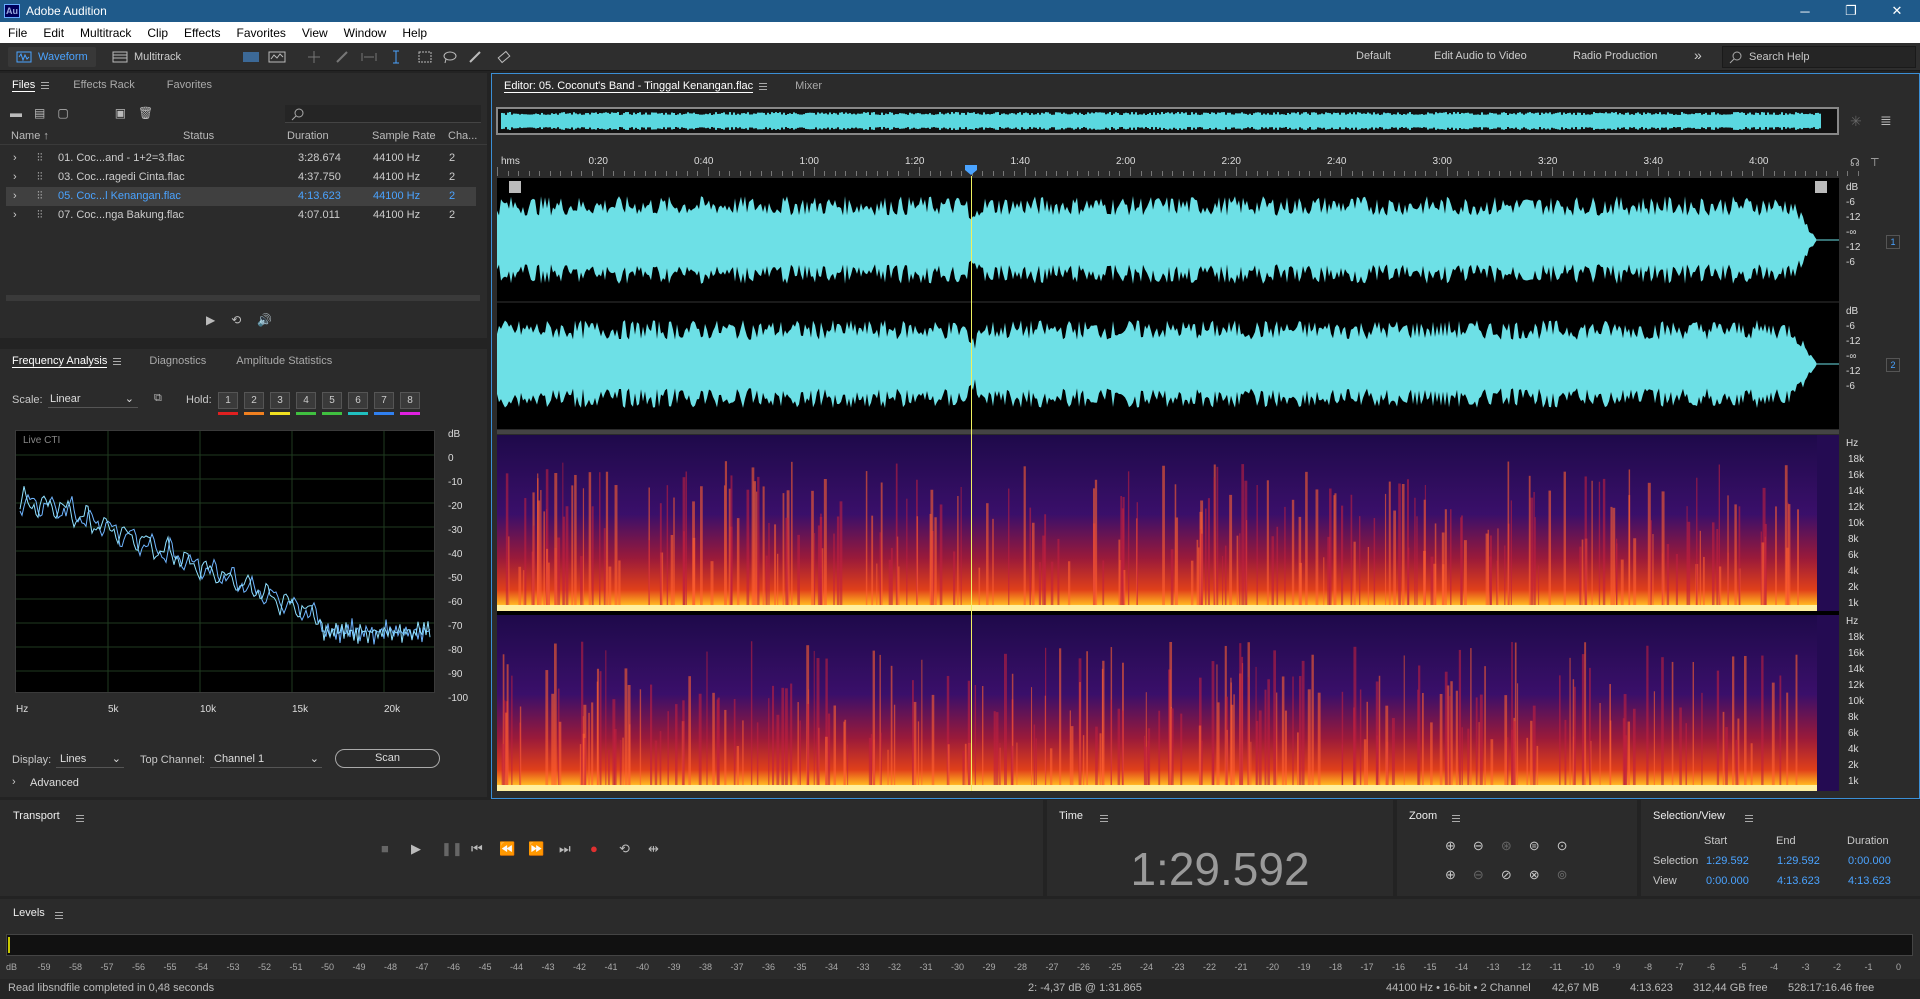 This screenshot has height=999, width=1920. Describe the element at coordinates (1805, 11) in the screenshot. I see `minimize-button: ─` at that location.